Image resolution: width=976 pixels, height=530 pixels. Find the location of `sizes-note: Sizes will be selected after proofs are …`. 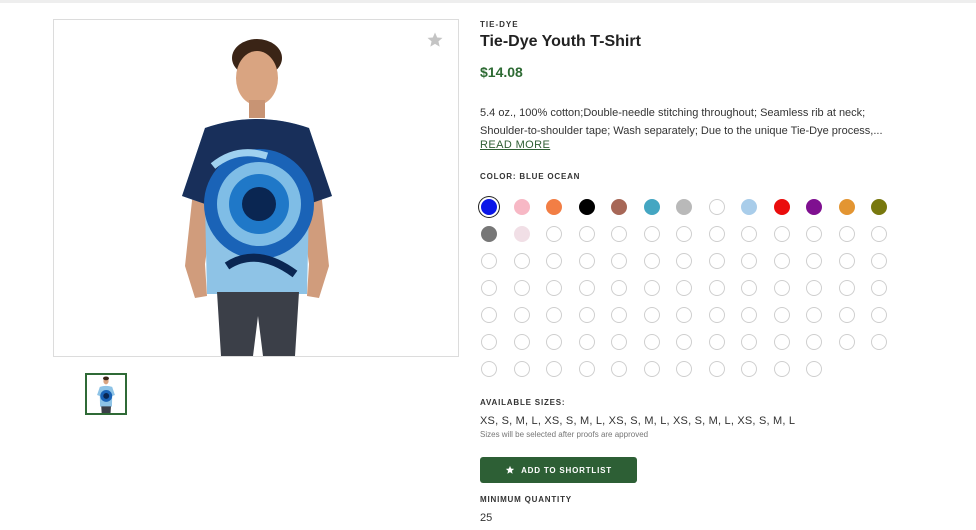

sizes-note: Sizes will be selected after proofs are … is located at coordinates (564, 434).